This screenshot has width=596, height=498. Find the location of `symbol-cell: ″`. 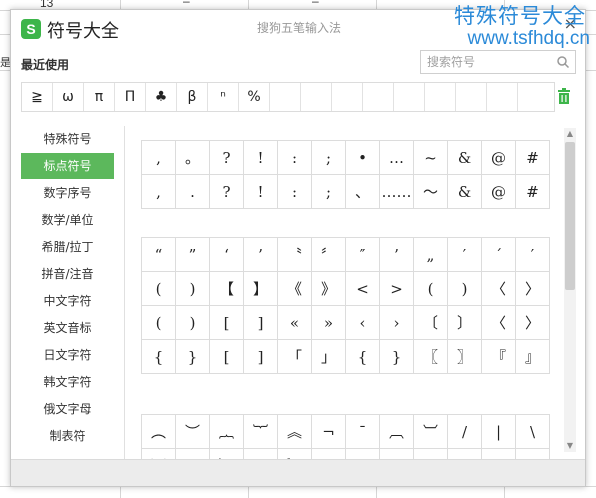

symbol-cell: ″ is located at coordinates (363, 255).